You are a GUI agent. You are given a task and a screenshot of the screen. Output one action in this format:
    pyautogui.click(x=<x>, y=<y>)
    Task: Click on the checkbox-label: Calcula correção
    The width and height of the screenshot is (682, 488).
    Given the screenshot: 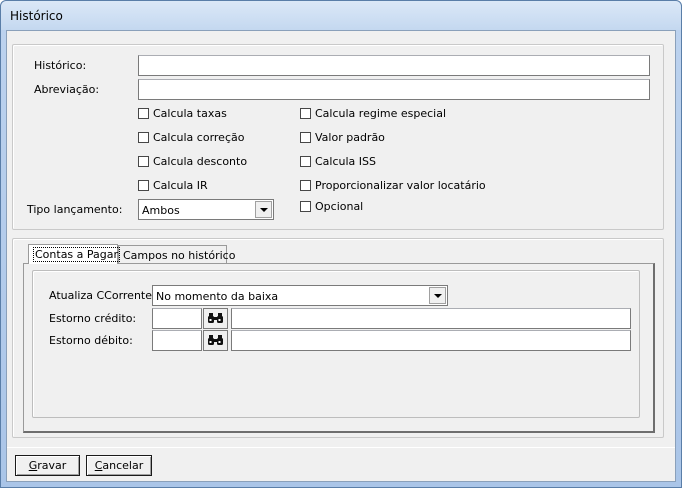 What is the action you would take?
    pyautogui.click(x=199, y=137)
    